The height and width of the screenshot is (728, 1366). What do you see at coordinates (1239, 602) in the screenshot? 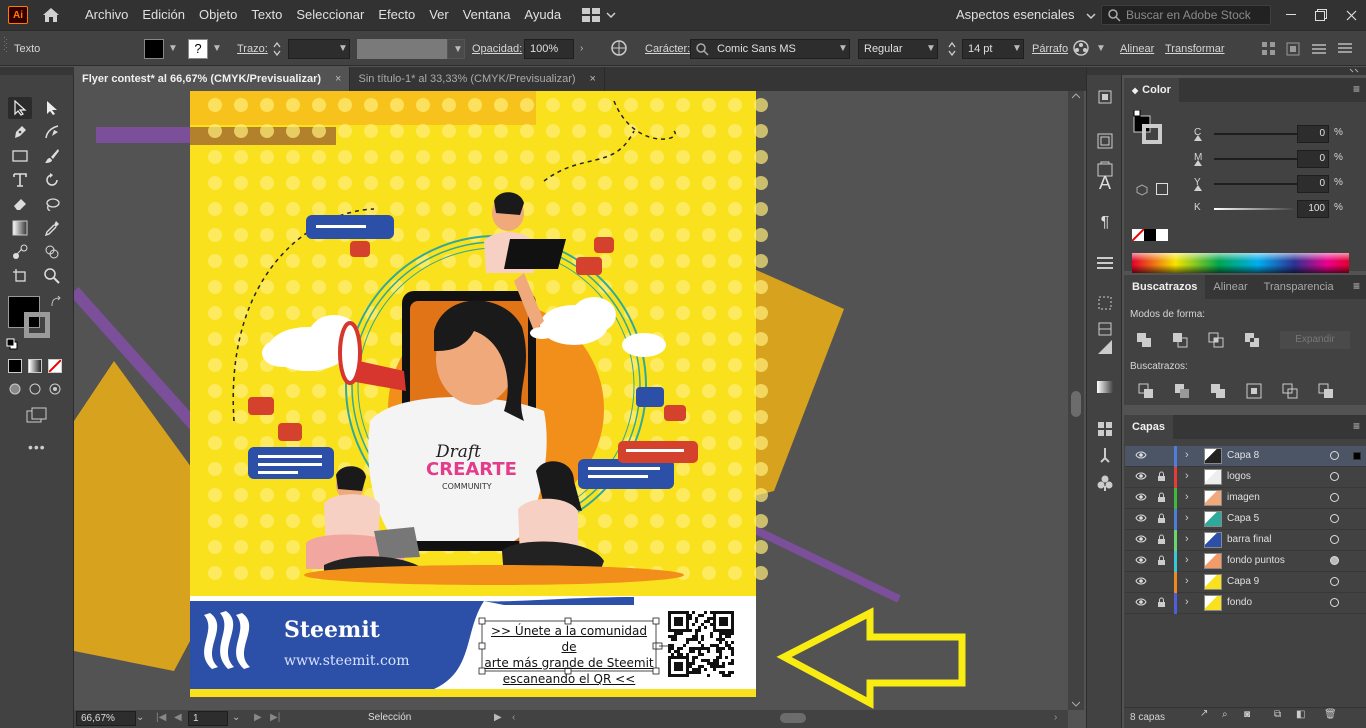
I see `layer-name: fondo` at bounding box center [1239, 602].